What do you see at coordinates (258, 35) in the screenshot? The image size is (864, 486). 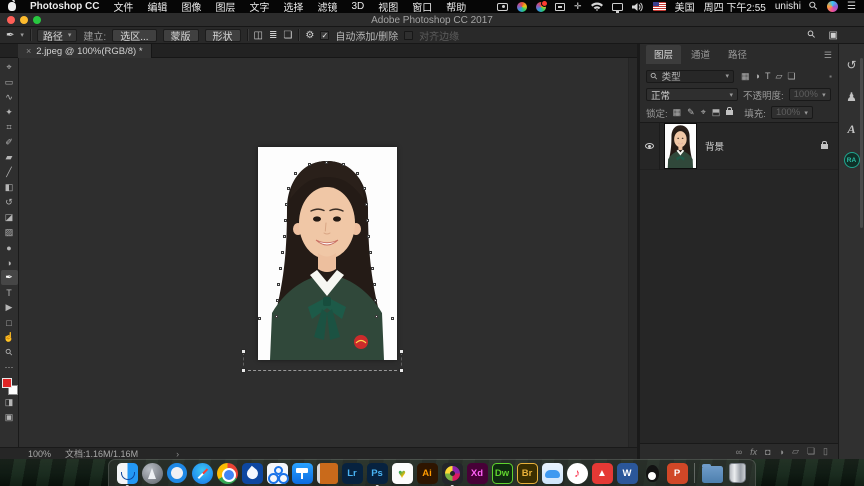 I see `path-operations-icon: ◫` at bounding box center [258, 35].